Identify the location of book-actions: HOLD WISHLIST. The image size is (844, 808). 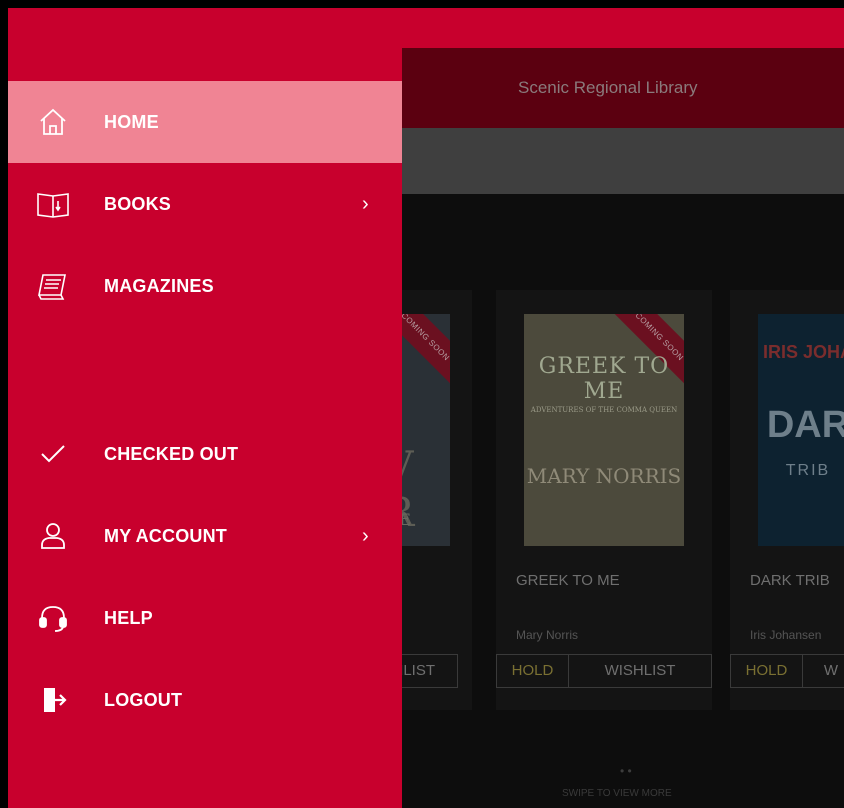
(604, 671).